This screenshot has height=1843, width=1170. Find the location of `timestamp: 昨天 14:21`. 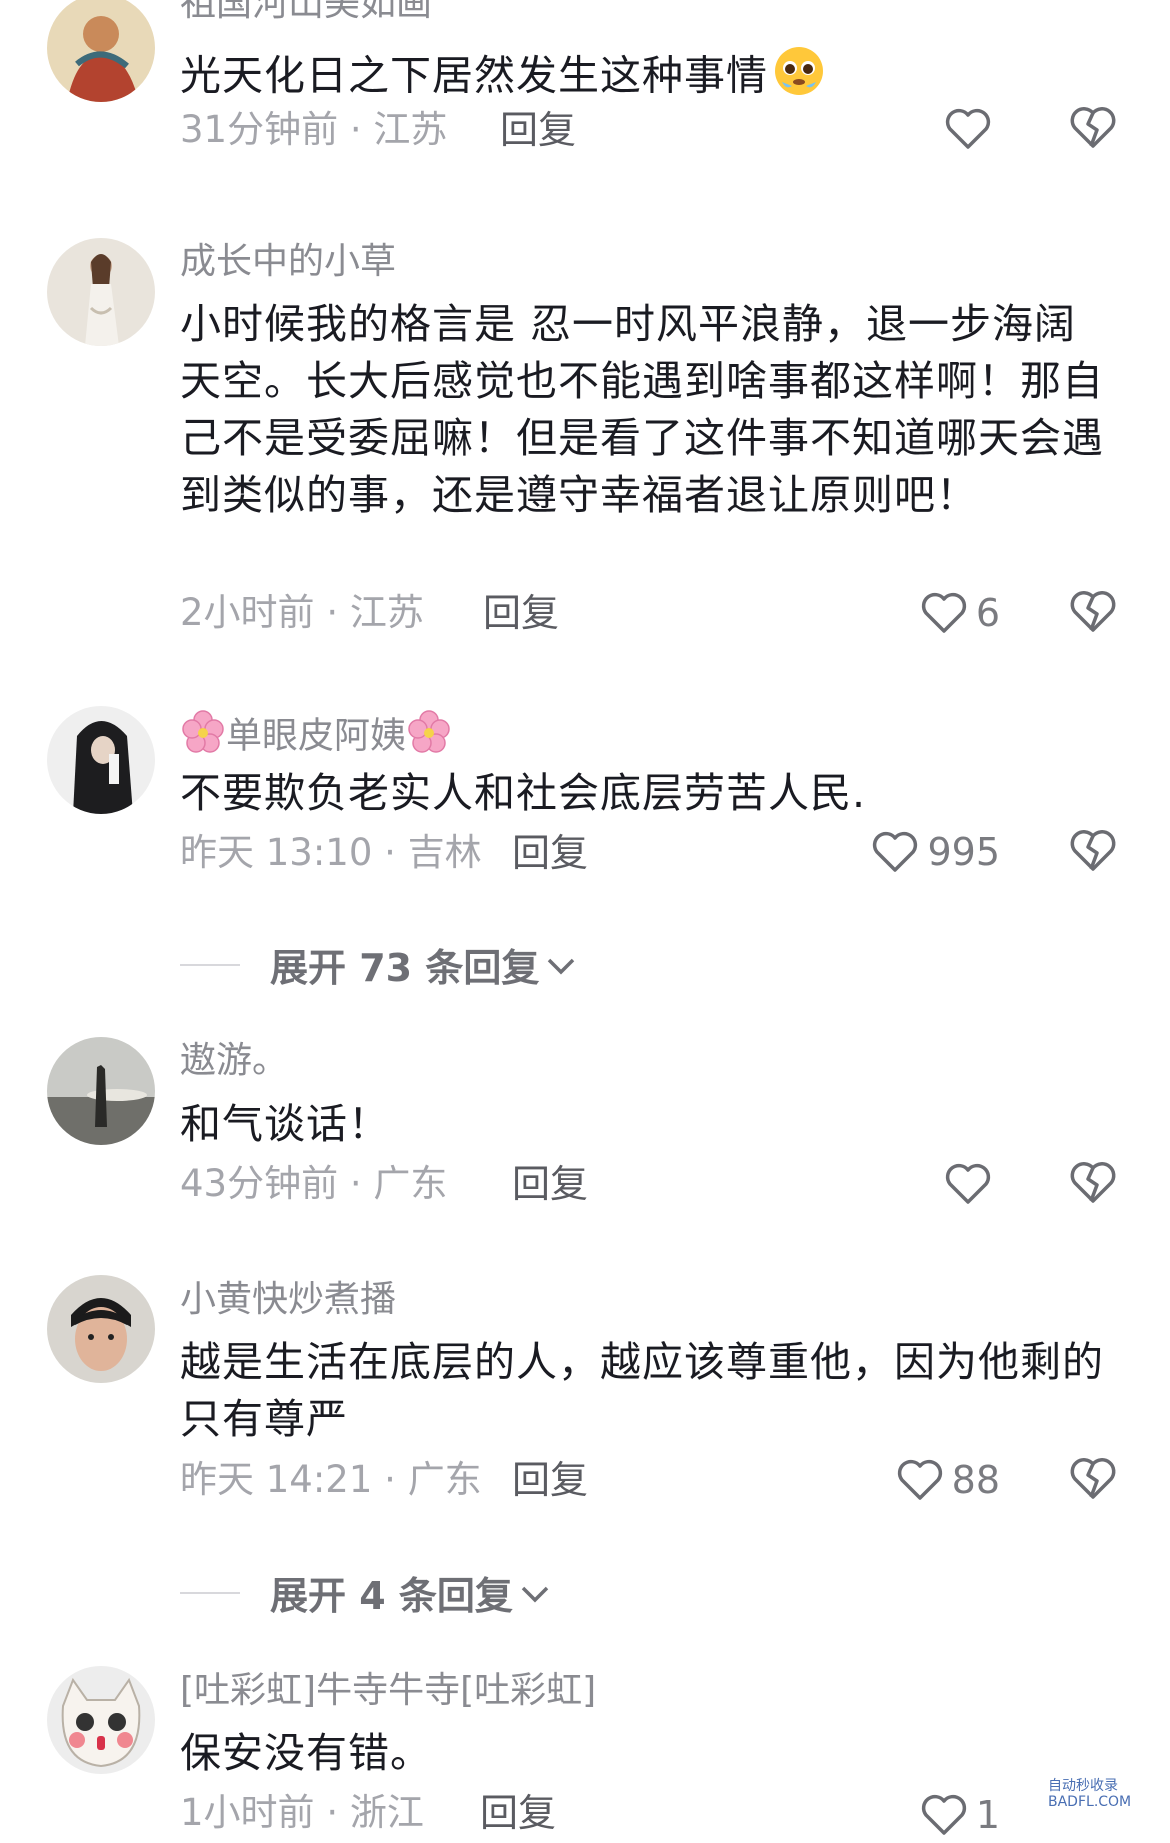

timestamp: 昨天 14:21 is located at coordinates (276, 1479).